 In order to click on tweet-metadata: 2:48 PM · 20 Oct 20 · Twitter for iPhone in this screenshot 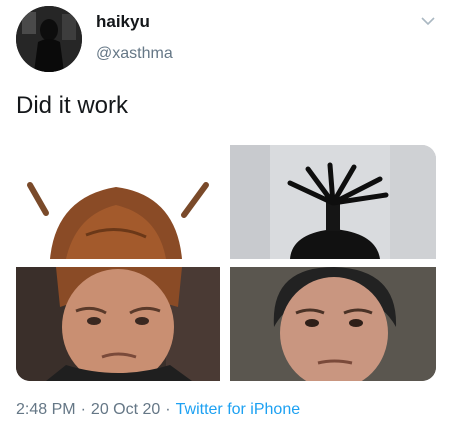, I will do `click(158, 410)`.